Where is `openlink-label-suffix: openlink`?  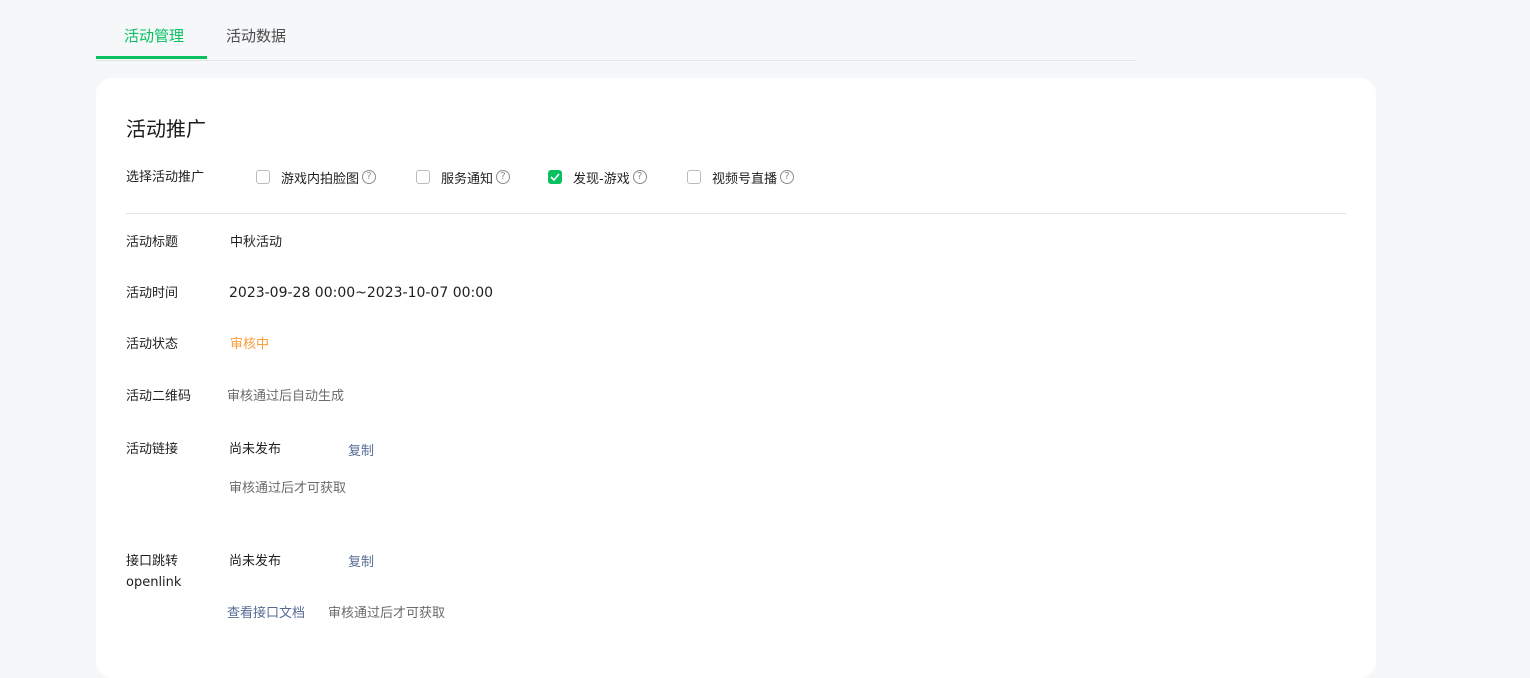 openlink-label-suffix: openlink is located at coordinates (154, 582).